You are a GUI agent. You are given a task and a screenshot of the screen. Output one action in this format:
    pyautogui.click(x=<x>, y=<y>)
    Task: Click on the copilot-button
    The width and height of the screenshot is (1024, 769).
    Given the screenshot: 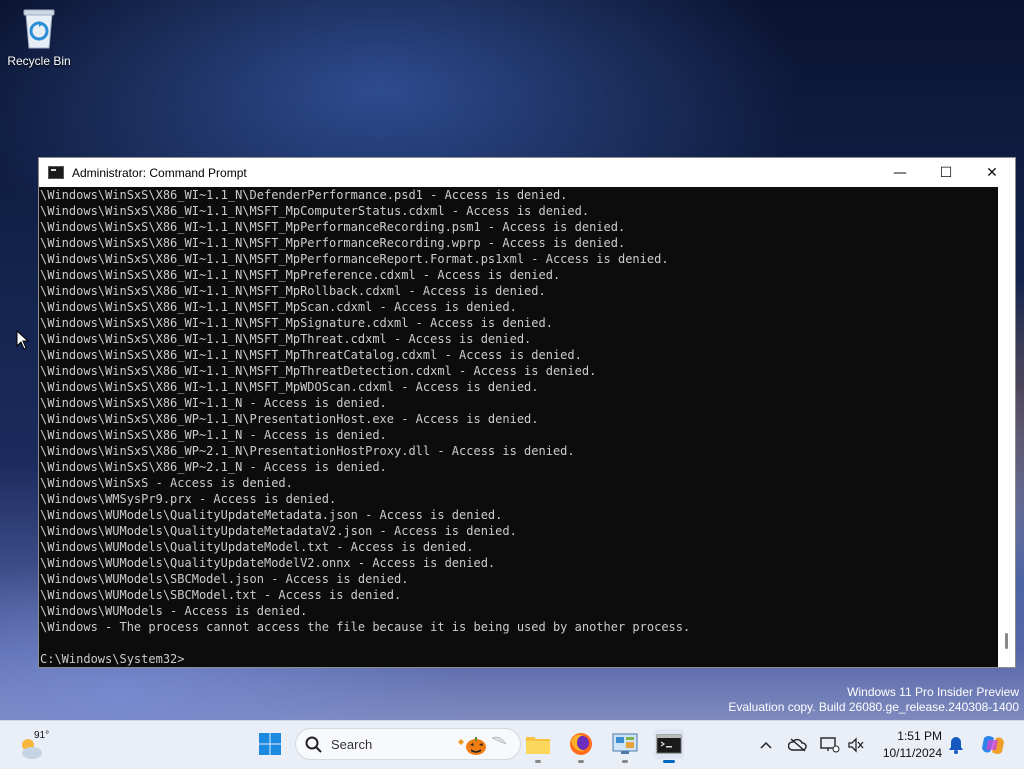 What is the action you would take?
    pyautogui.click(x=993, y=745)
    